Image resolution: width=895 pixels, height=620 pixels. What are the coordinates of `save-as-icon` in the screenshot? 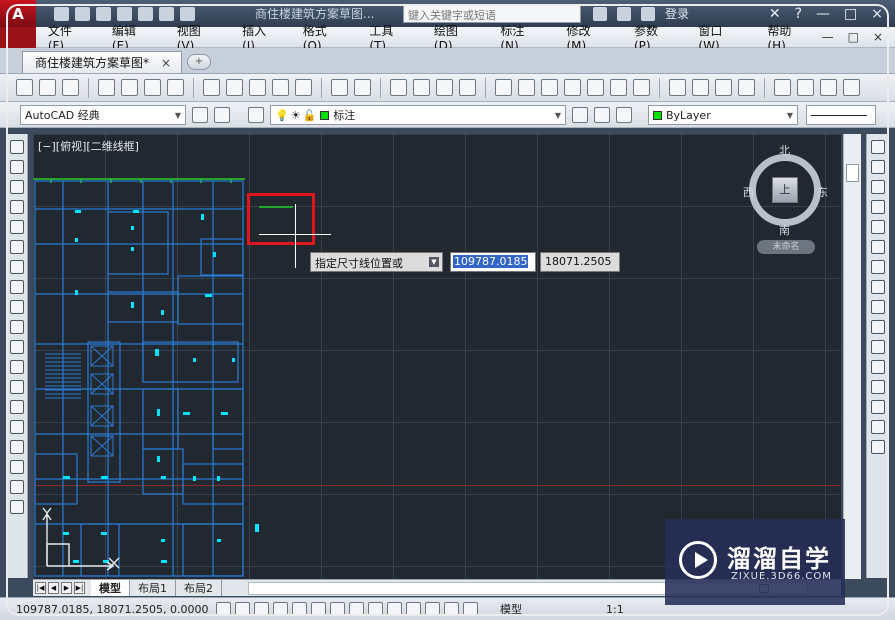 It's located at (124, 13).